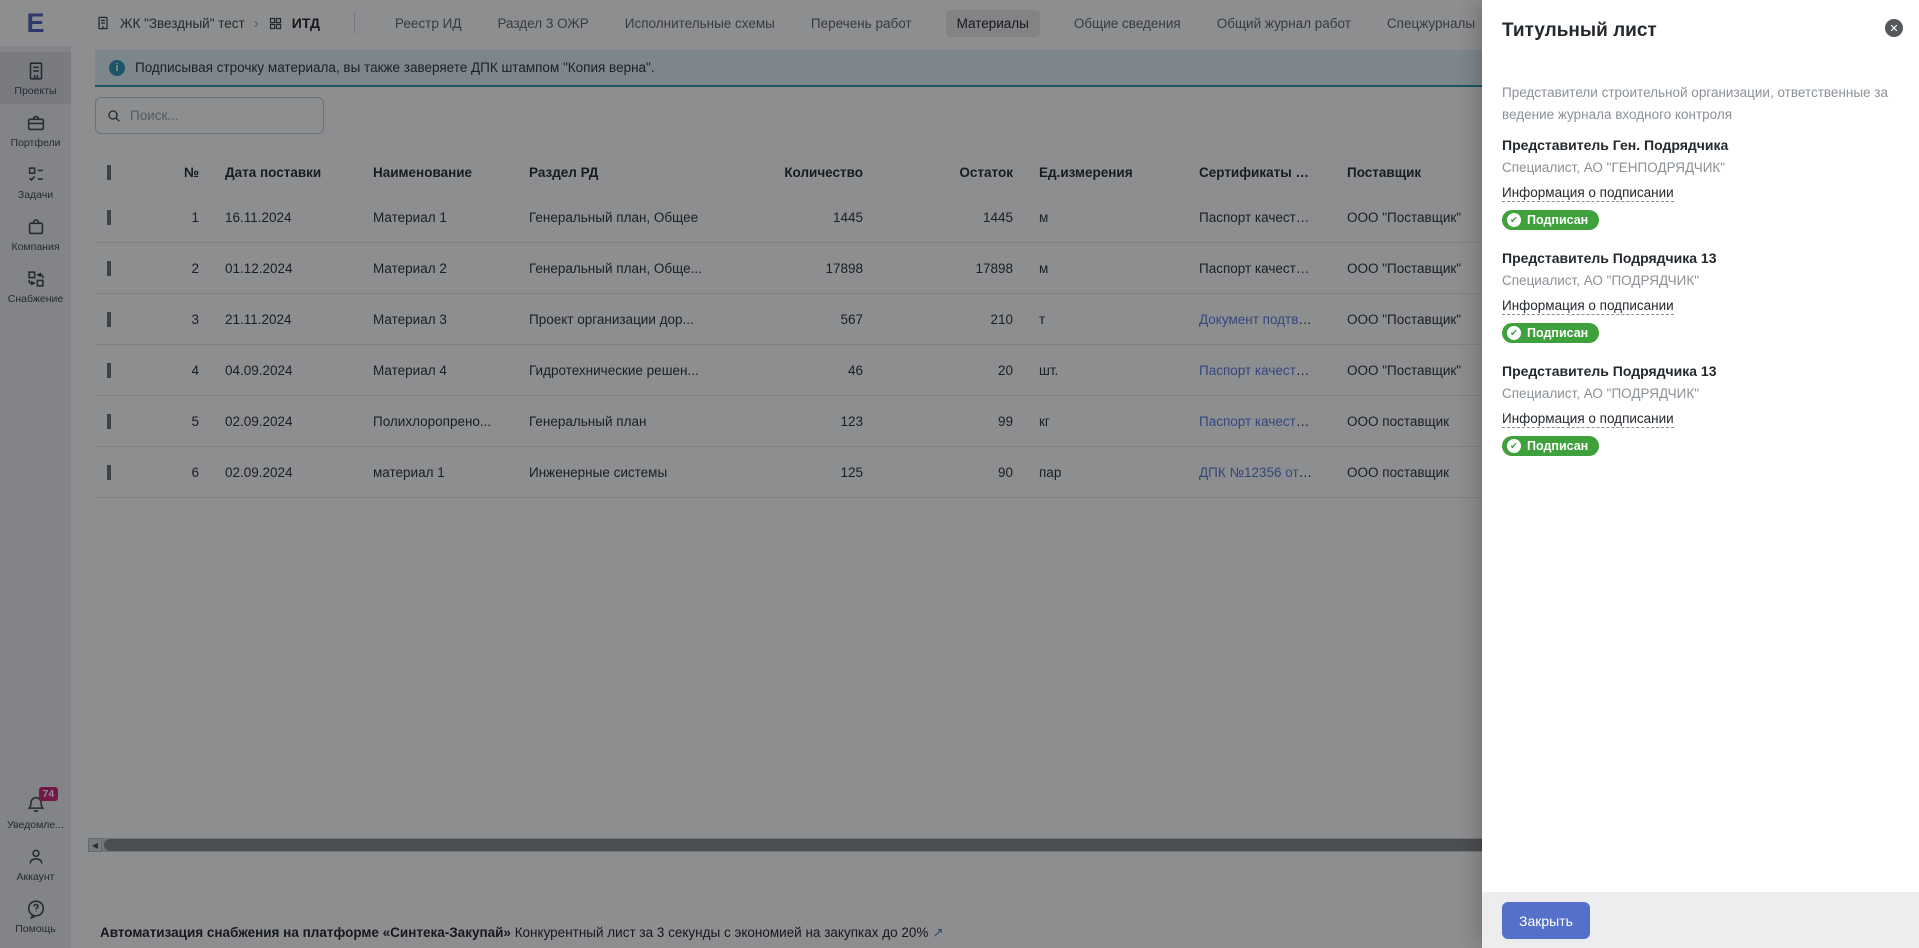 The width and height of the screenshot is (1919, 948). What do you see at coordinates (1700, 920) in the screenshot?
I see `panel-footer: Закрыть` at bounding box center [1700, 920].